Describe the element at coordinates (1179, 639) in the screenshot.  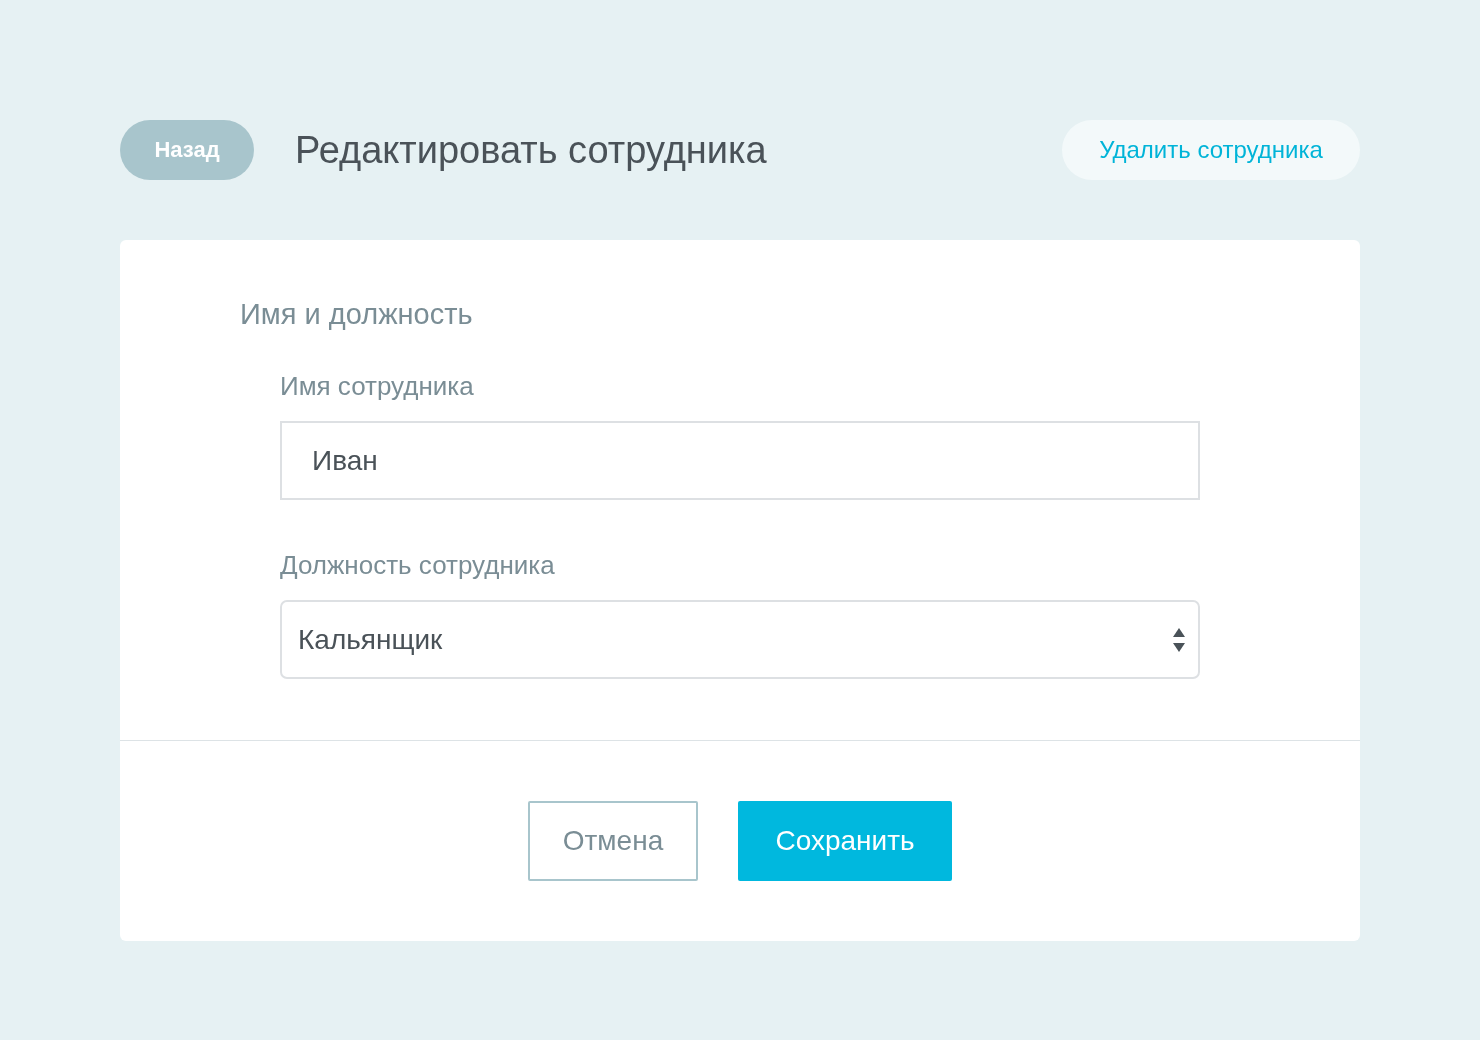
I see `up-down-arrows-icon` at that location.